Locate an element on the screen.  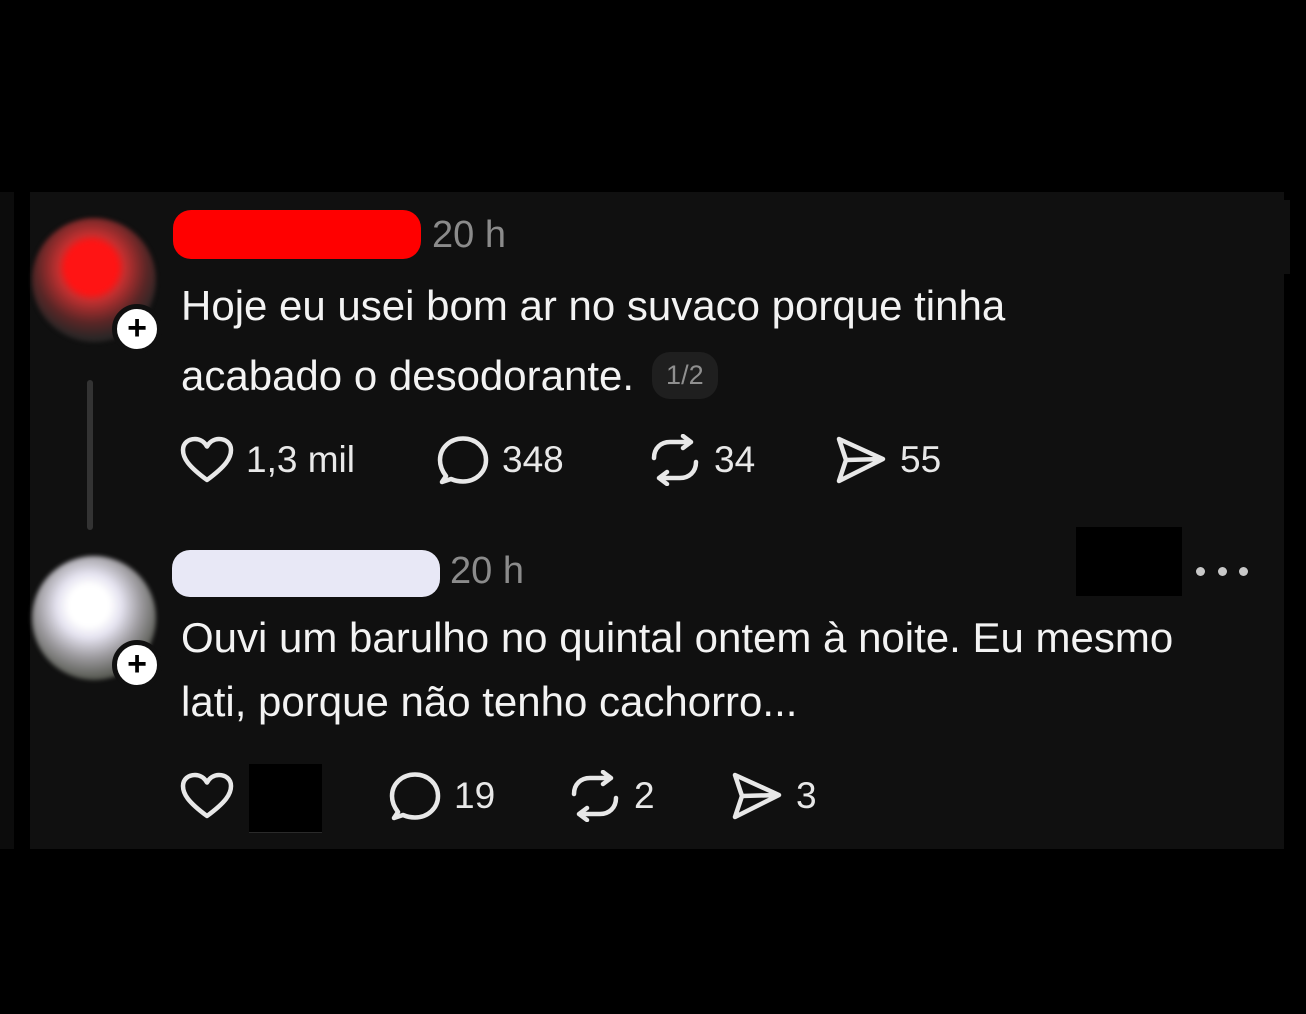
post-2-share-count: 3 is located at coordinates (806, 795).